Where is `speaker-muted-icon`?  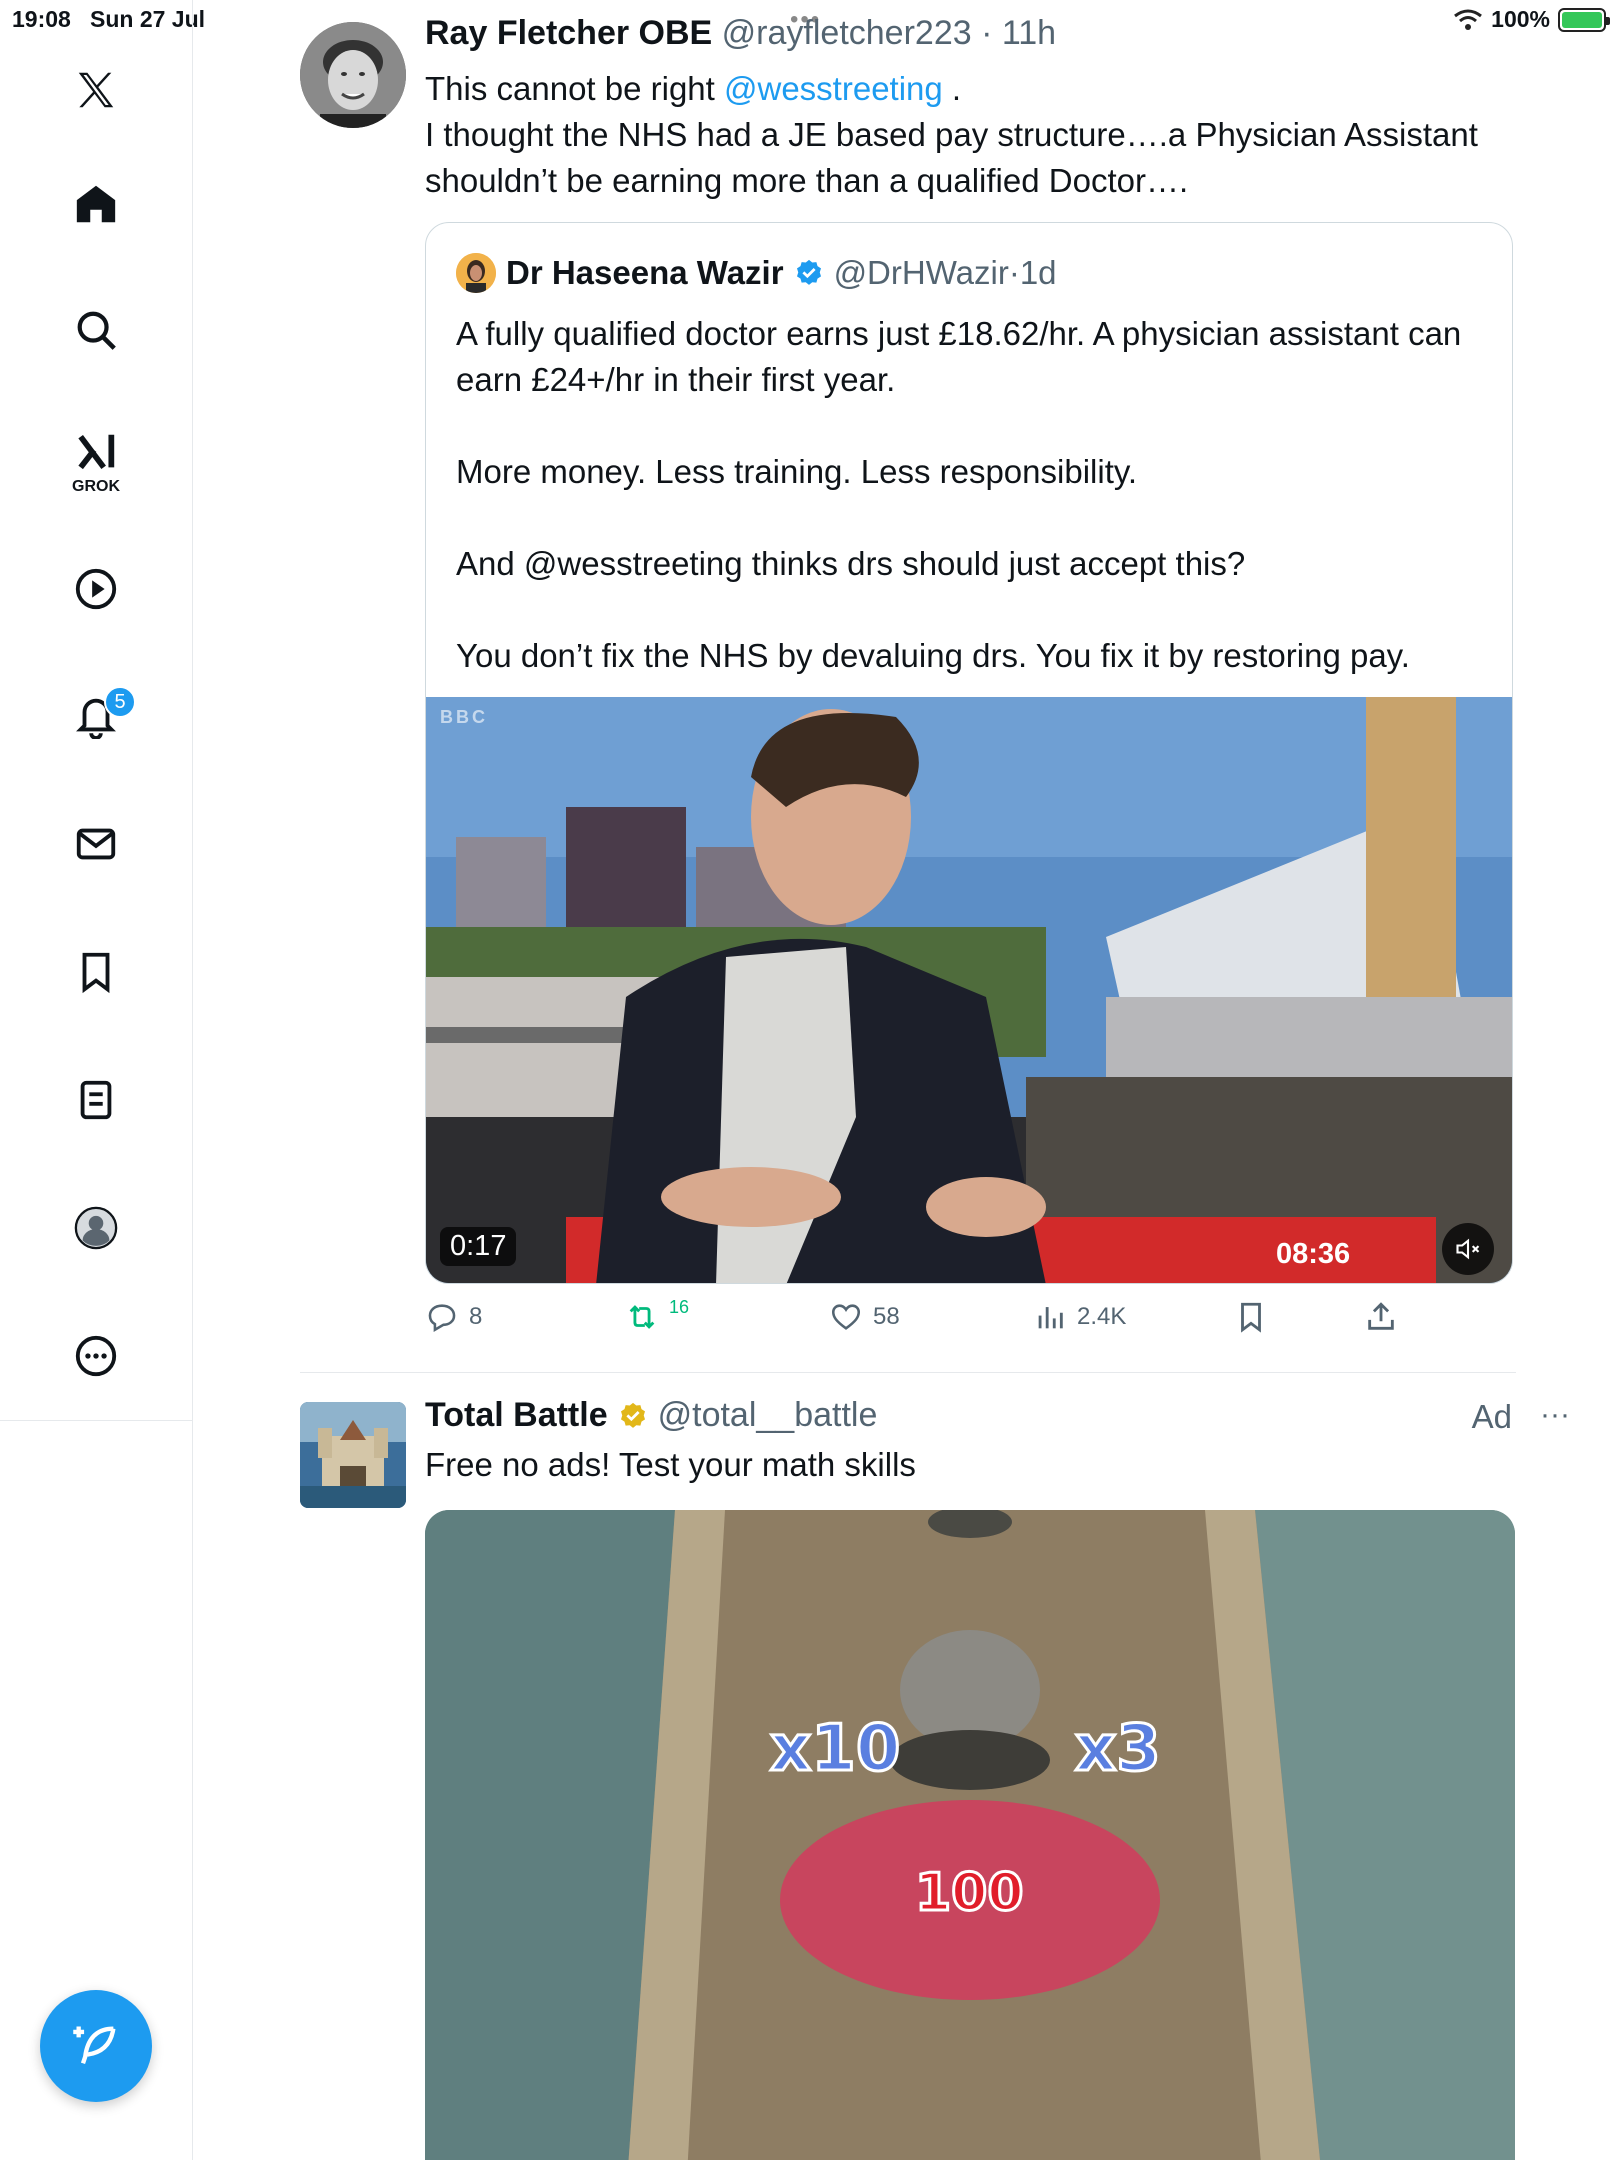
speaker-muted-icon is located at coordinates (1468, 1249).